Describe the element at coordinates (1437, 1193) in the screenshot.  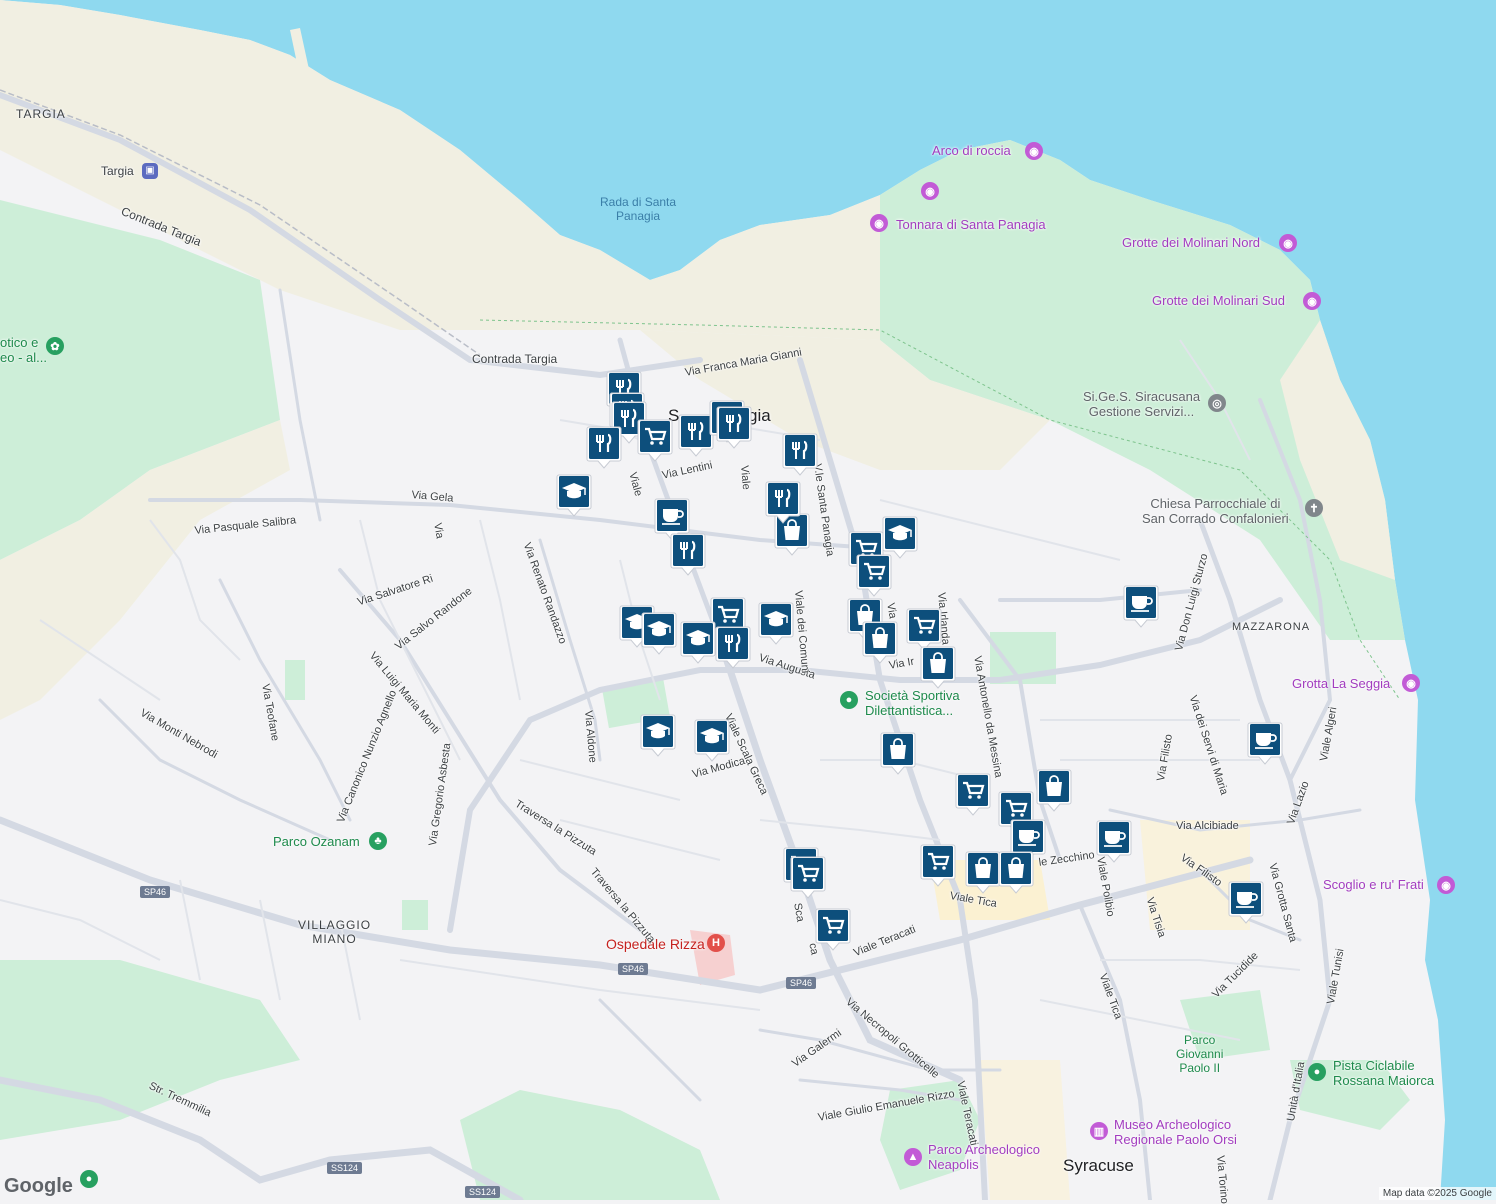
I see `map-attribution: Map data ©2025 Google` at that location.